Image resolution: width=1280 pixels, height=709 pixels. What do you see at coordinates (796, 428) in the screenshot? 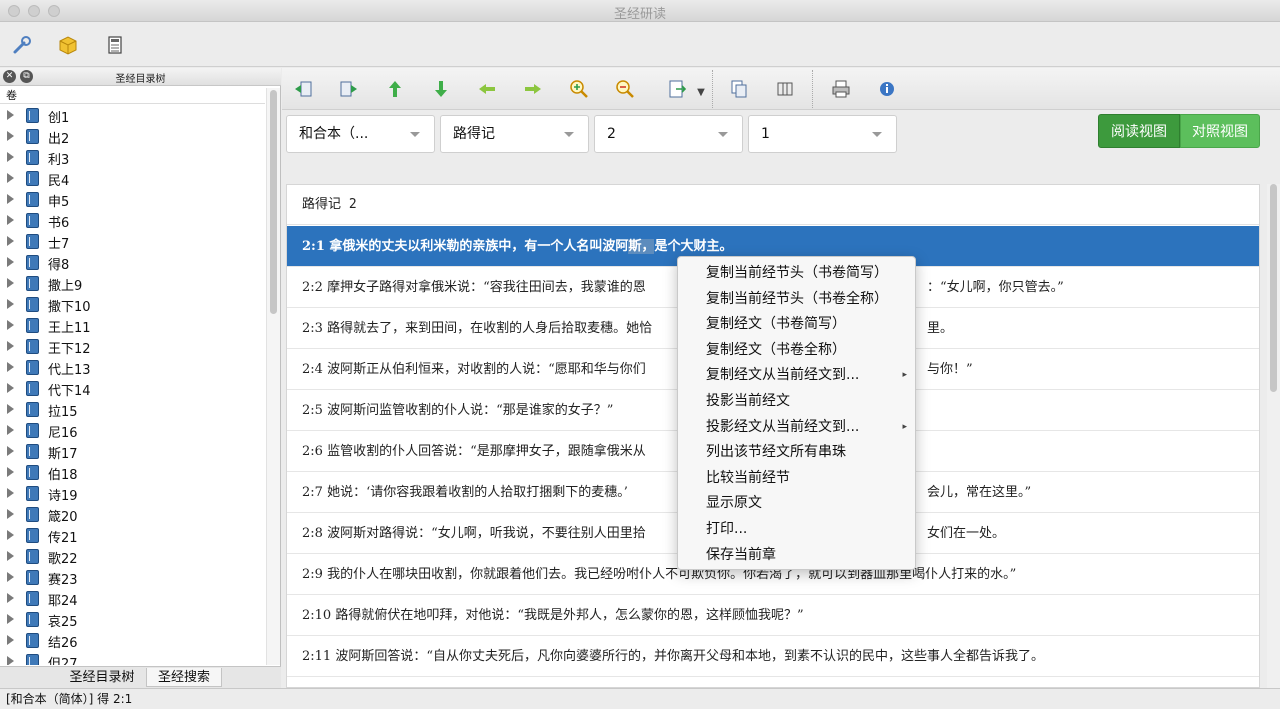
I see `context-menu-item: 投影经文从当前经文到... ▸` at bounding box center [796, 428].